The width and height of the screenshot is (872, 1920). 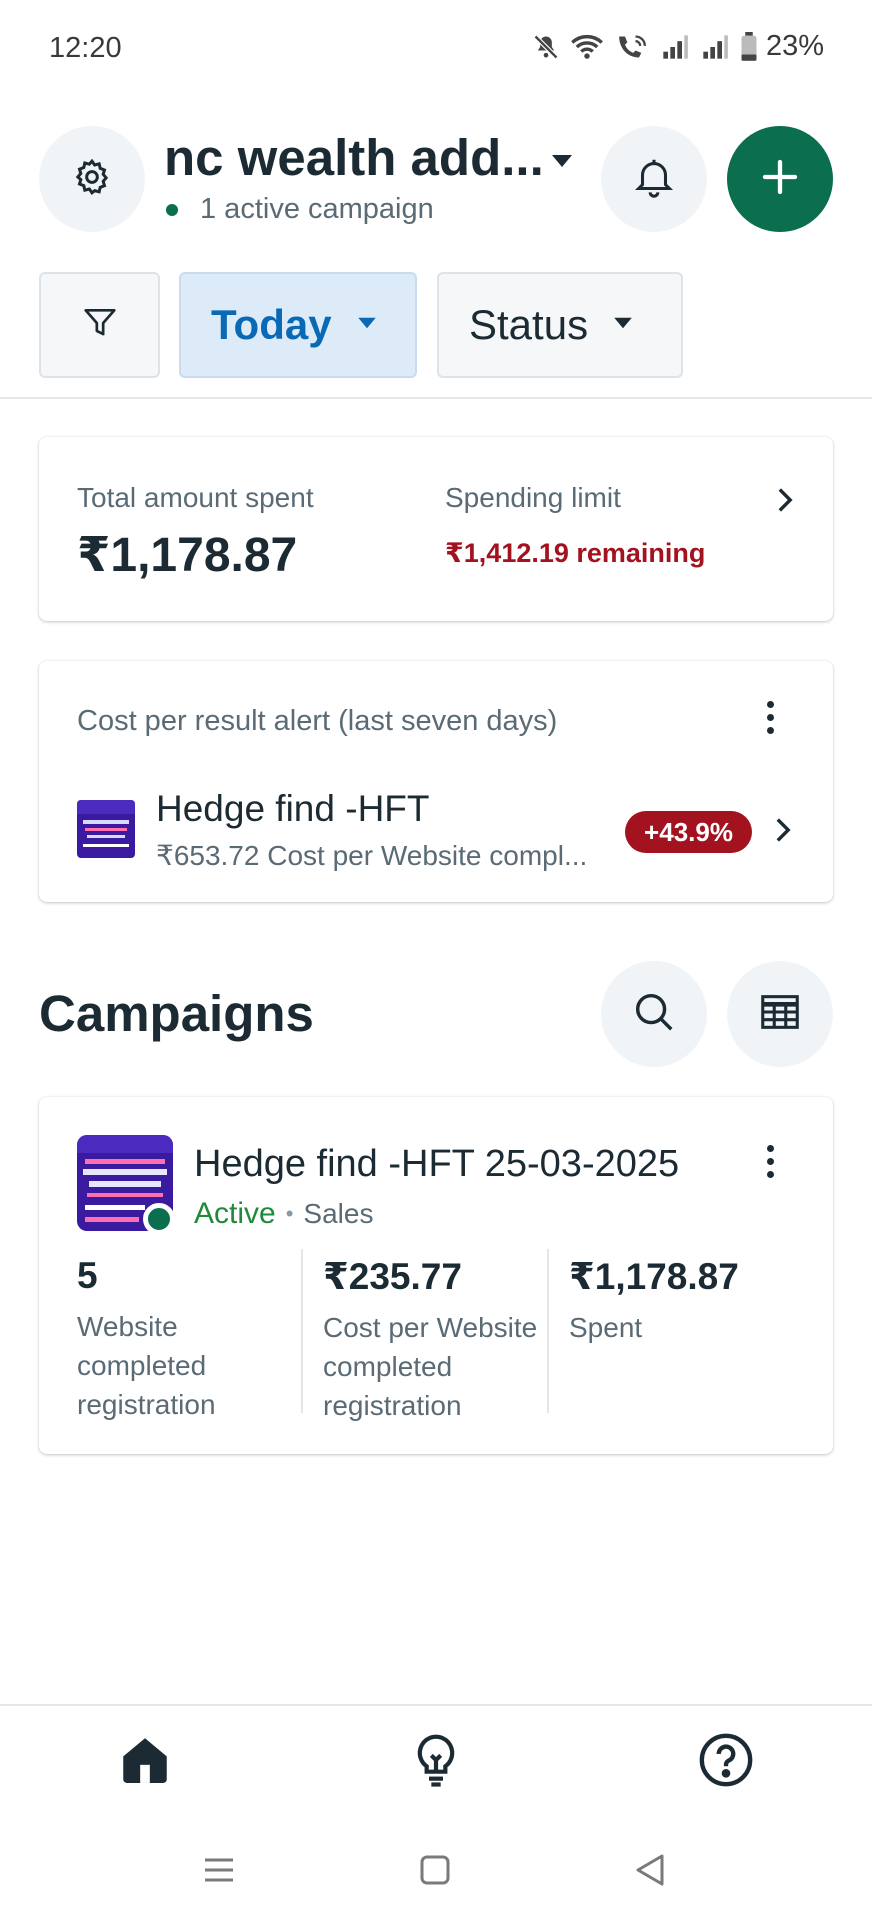 I want to click on wifi-icon, so click(x=587, y=47).